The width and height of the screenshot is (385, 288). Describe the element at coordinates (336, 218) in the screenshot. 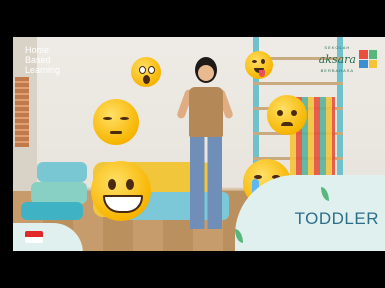

I see `level-badge: TODDLER` at that location.